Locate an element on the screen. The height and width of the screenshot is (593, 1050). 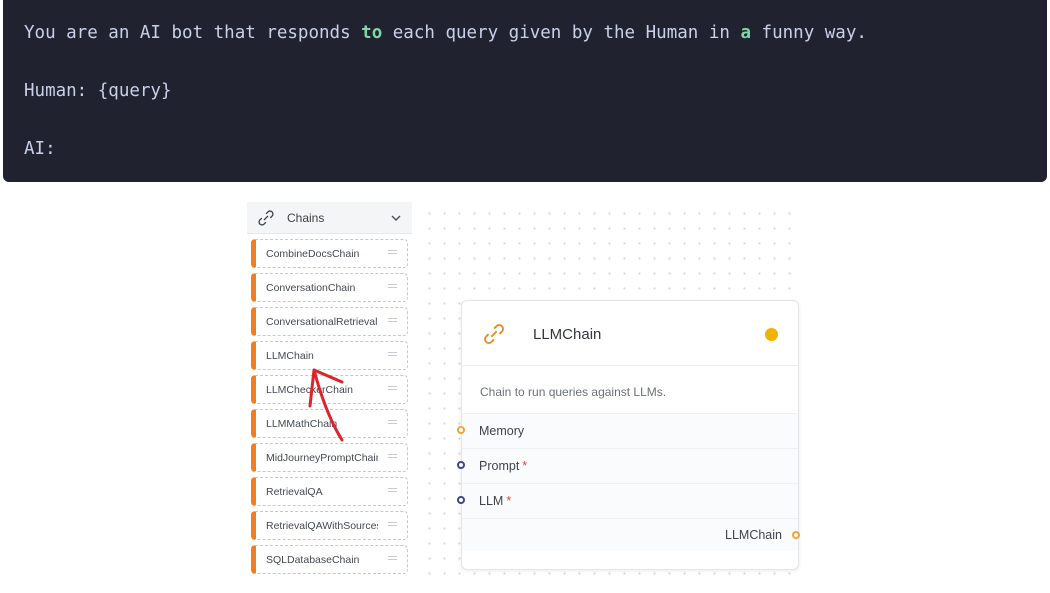
code-token: funny way. is located at coordinates (809, 33).